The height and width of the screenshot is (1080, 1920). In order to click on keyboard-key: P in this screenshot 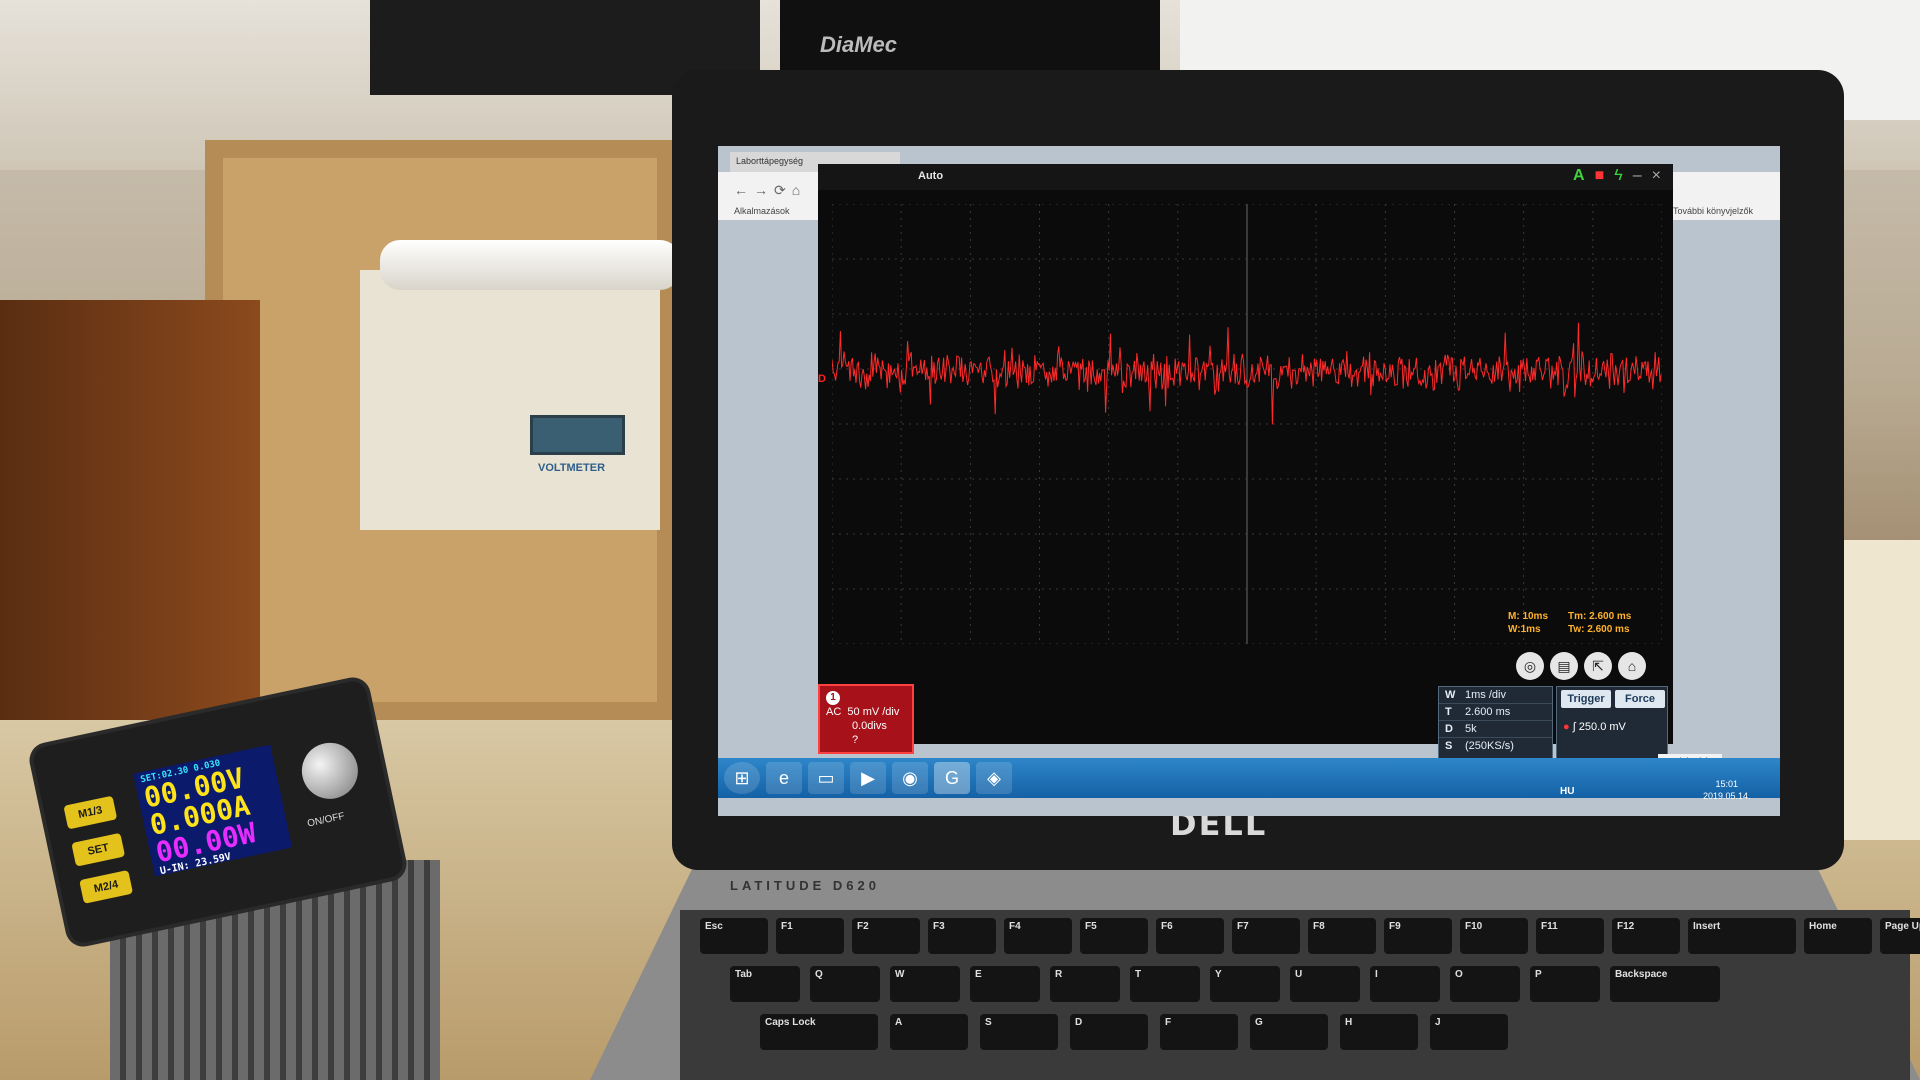, I will do `click(1565, 984)`.